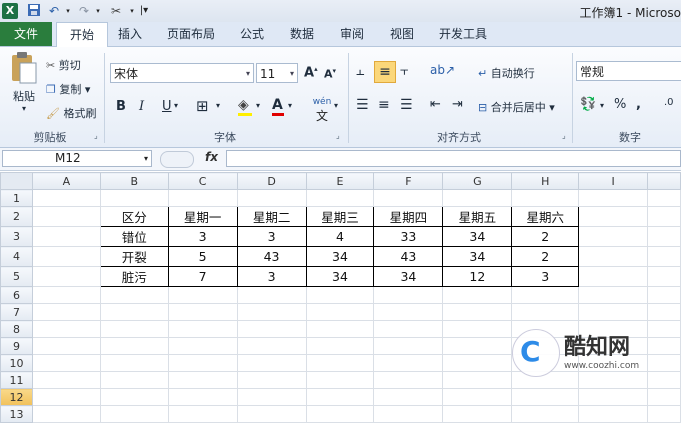 The height and width of the screenshot is (423, 681). What do you see at coordinates (408, 257) in the screenshot?
I see `cell: 43` at bounding box center [408, 257].